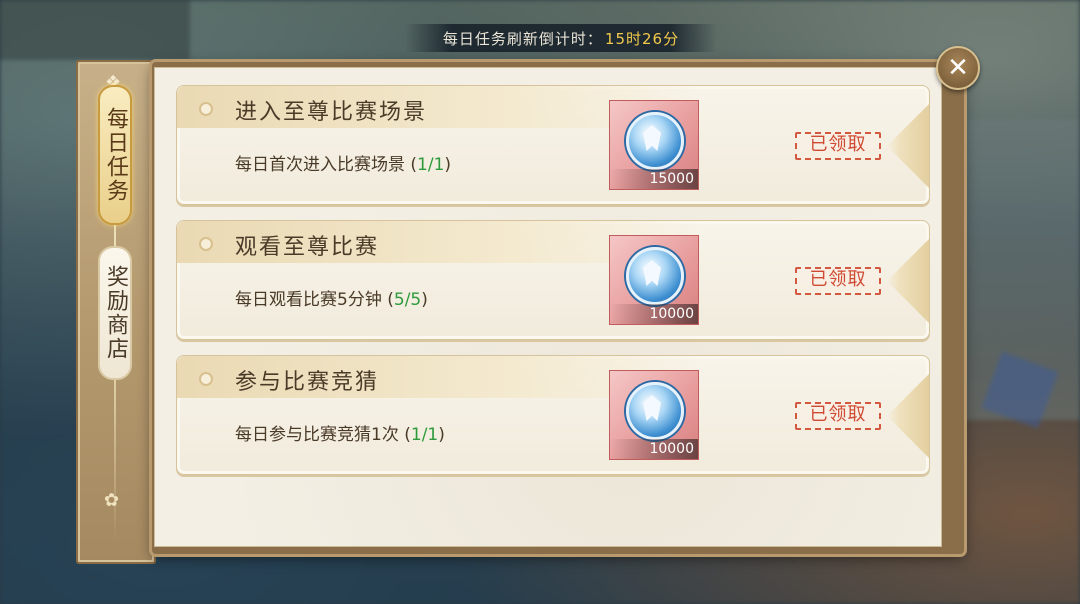 The image size is (1080, 604). What do you see at coordinates (308, 300) in the screenshot?
I see `task-desc-text: 每日观看比赛5分钟` at bounding box center [308, 300].